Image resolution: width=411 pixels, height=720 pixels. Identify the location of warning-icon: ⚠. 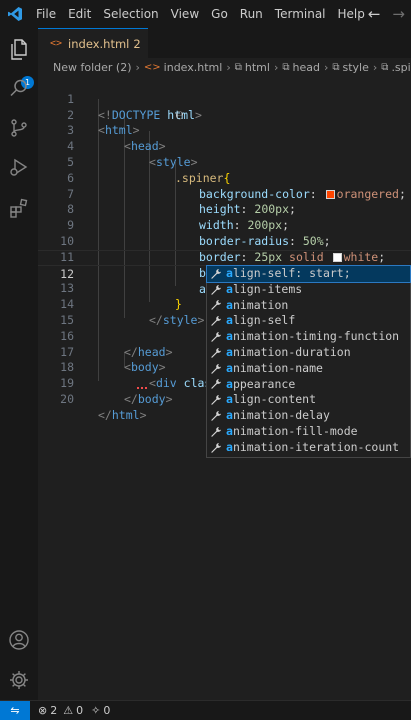
(68, 710).